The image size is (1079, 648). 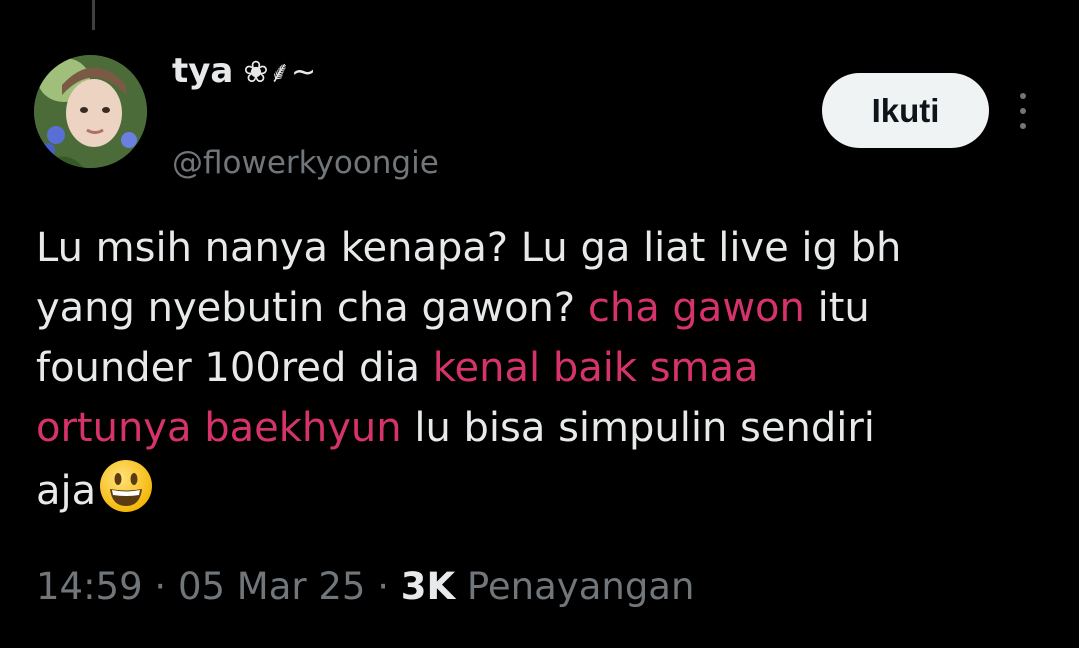 What do you see at coordinates (312, 308) in the screenshot?
I see `tweet-text-segment: yang nyebutin cha gawon?` at bounding box center [312, 308].